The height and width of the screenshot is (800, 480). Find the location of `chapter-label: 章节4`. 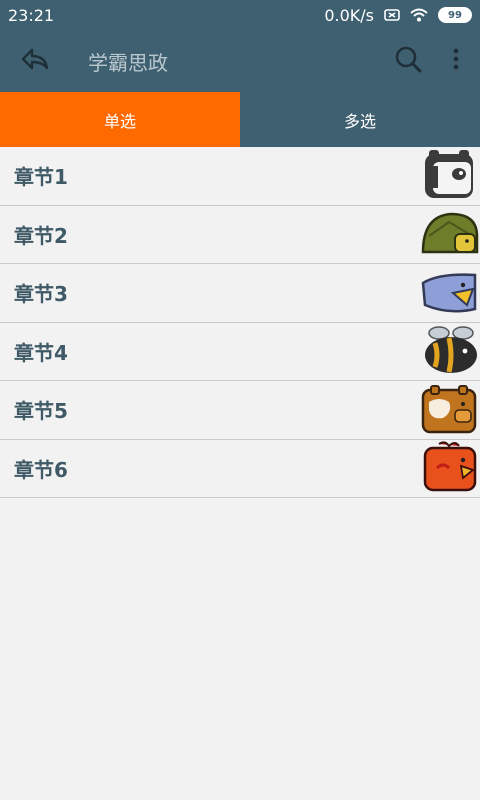

chapter-label: 章节4 is located at coordinates (41, 352).